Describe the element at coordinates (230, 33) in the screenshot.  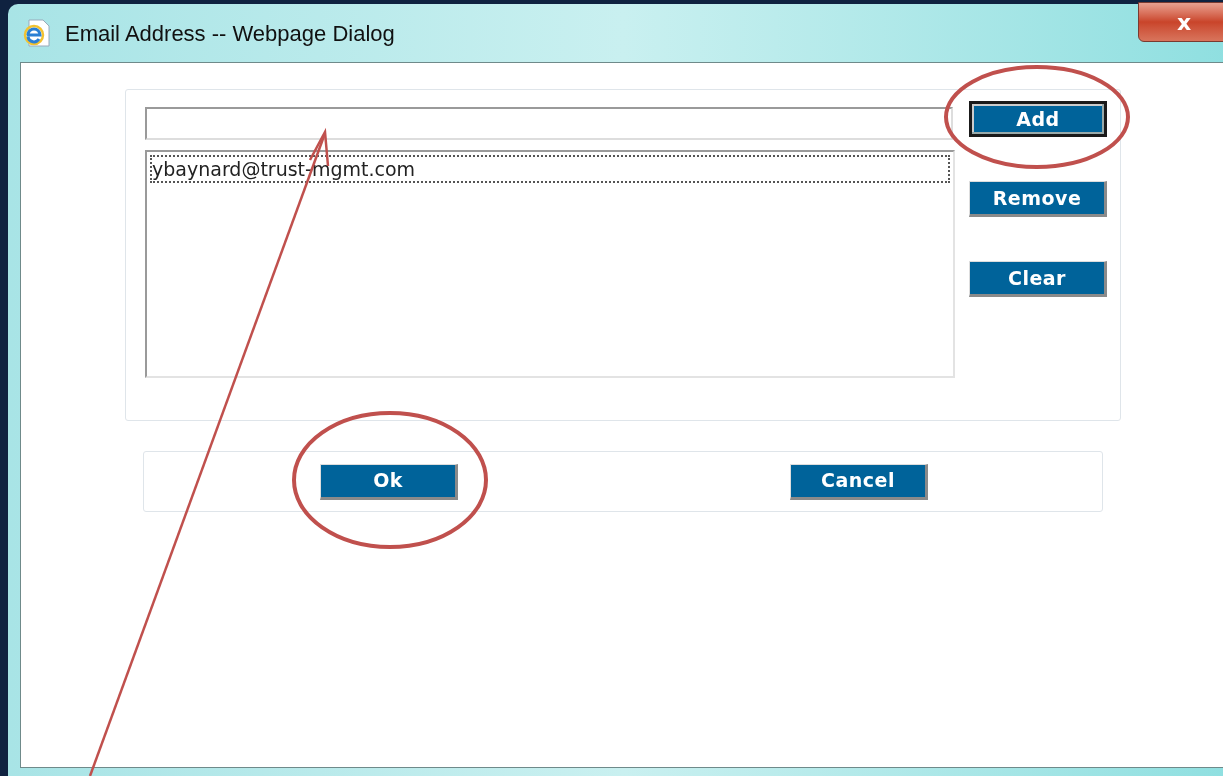
I see `window-title: Email Address -- Webpage Dialog` at that location.